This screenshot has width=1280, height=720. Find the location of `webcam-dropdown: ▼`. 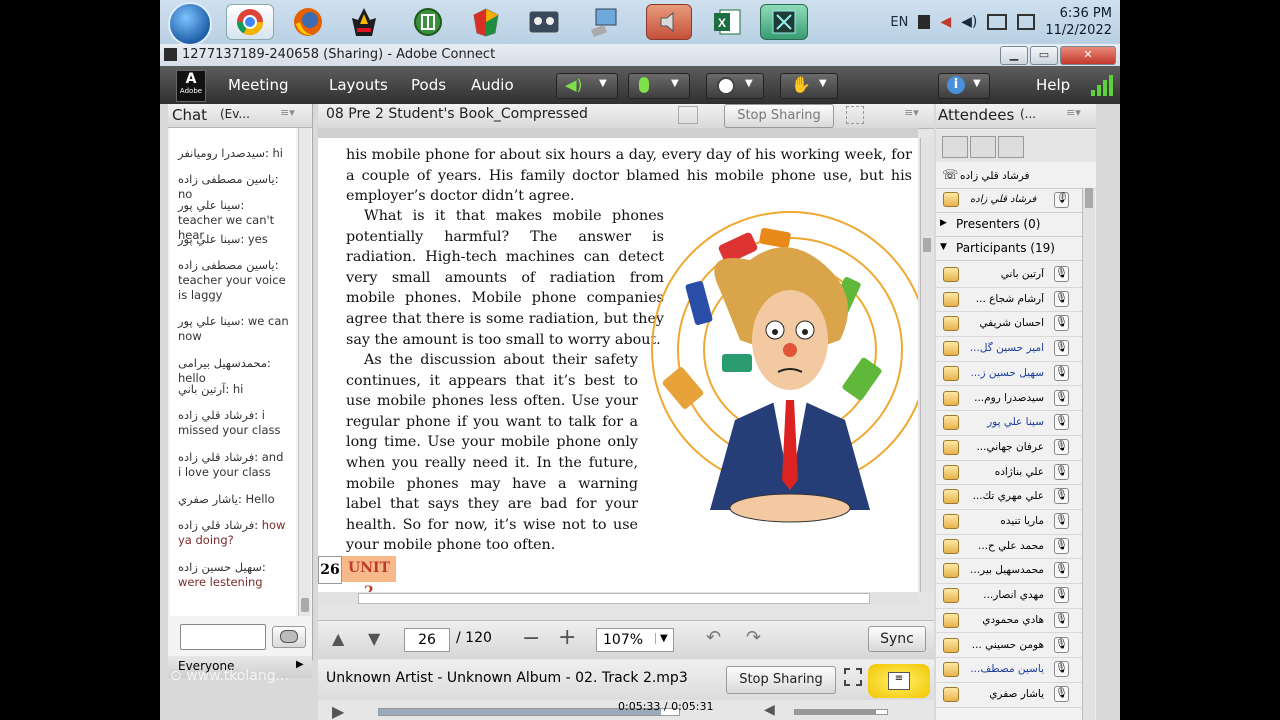

webcam-dropdown: ▼ is located at coordinates (735, 86).